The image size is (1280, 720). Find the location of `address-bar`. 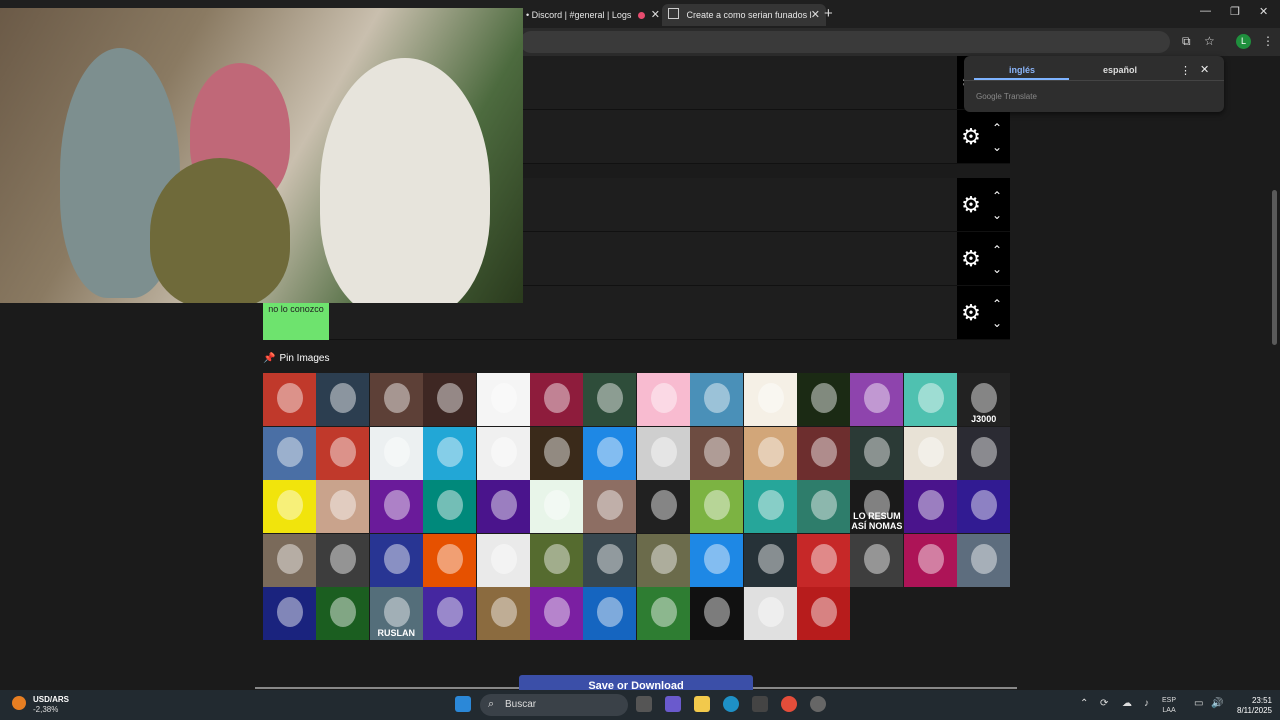

address-bar is located at coordinates (845, 42).